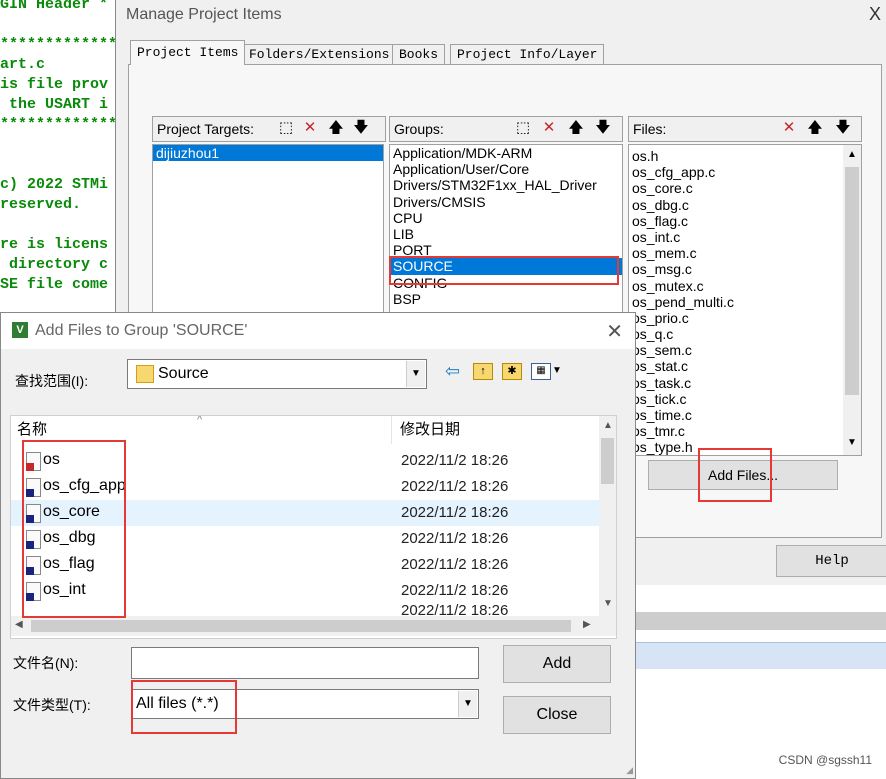 The height and width of the screenshot is (779, 886). I want to click on code-line: GIN Header *, so click(54, 6).